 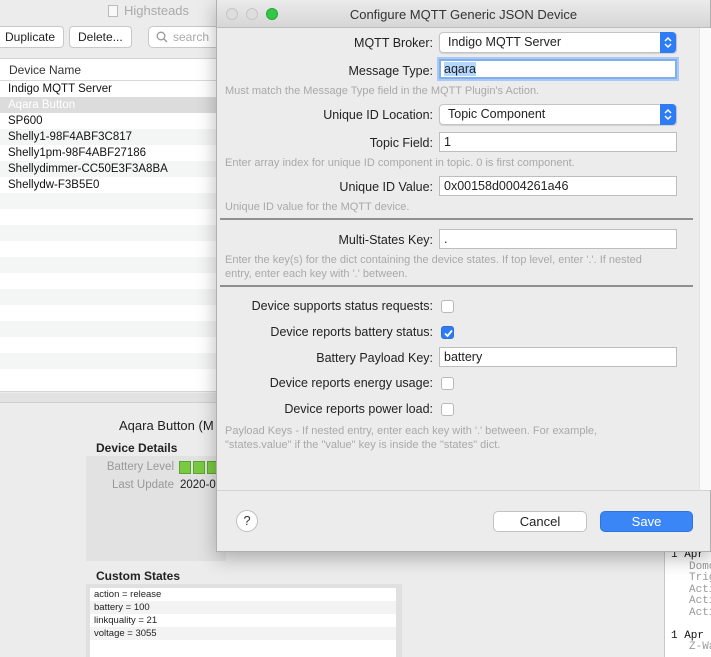 I want to click on document-icon, so click(x=113, y=11).